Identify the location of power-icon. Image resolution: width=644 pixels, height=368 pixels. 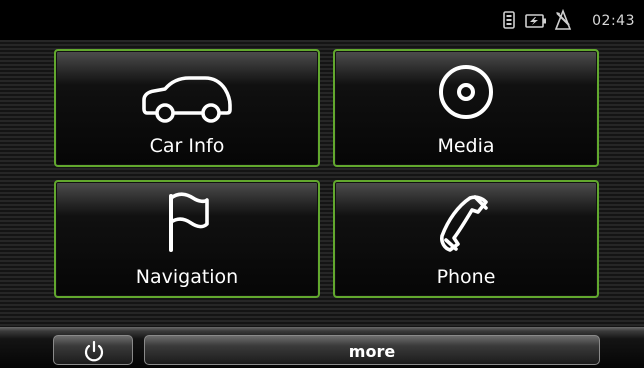
(94, 353).